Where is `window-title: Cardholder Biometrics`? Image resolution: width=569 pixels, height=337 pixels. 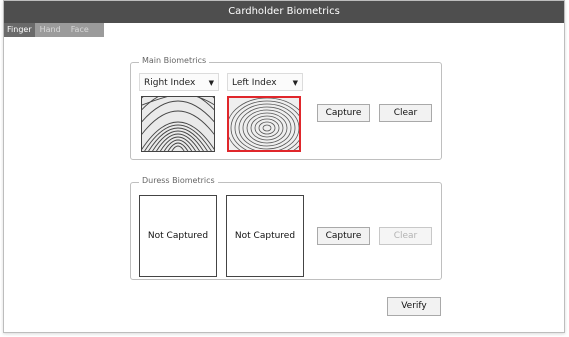 window-title: Cardholder Biometrics is located at coordinates (284, 11).